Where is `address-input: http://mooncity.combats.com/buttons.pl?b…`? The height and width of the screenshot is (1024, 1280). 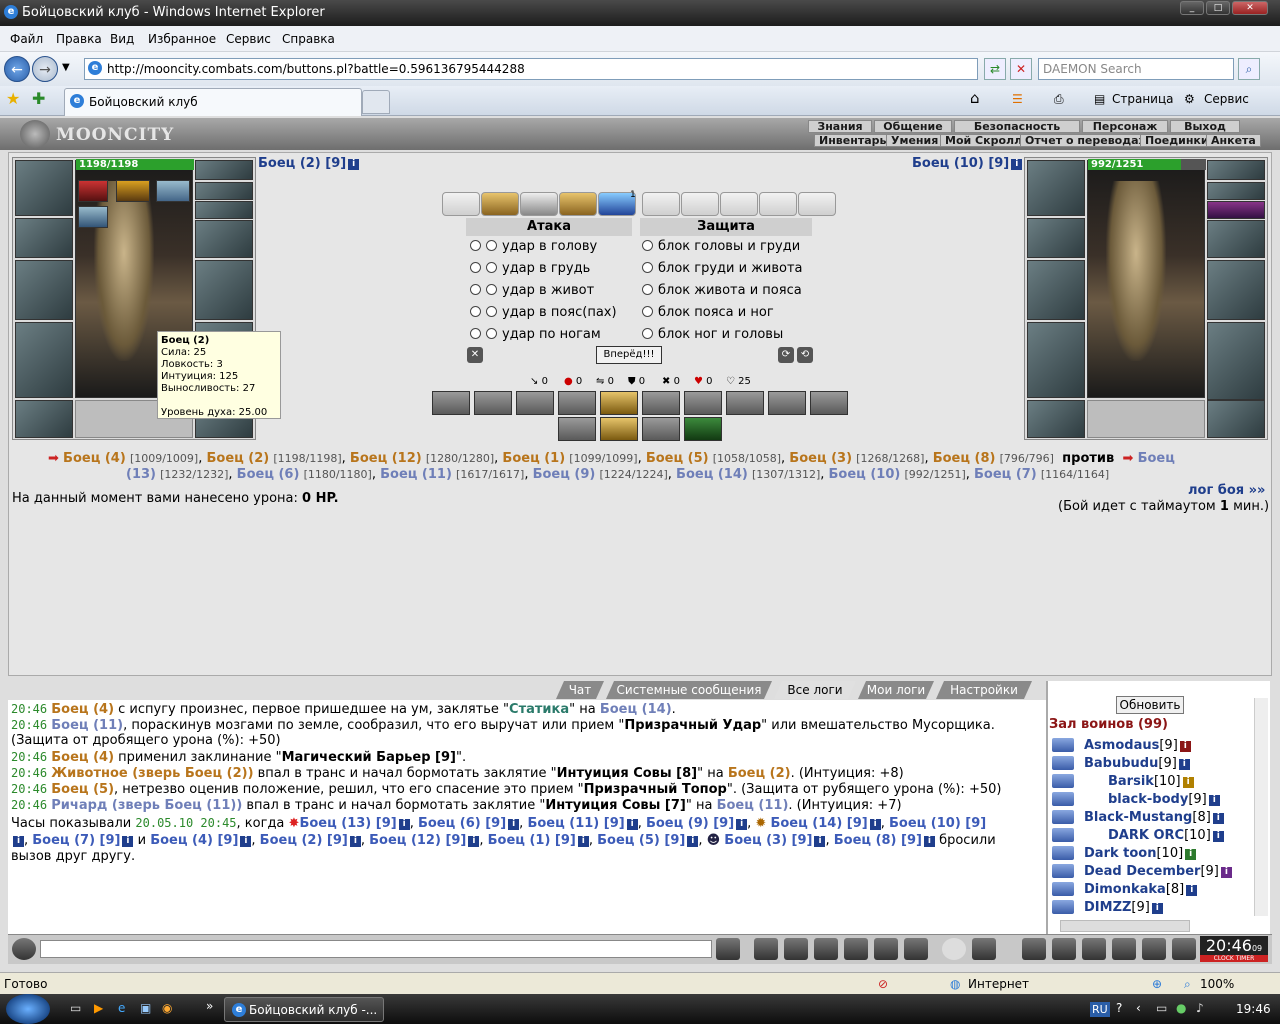 address-input: http://mooncity.combats.com/buttons.pl?b… is located at coordinates (531, 69).